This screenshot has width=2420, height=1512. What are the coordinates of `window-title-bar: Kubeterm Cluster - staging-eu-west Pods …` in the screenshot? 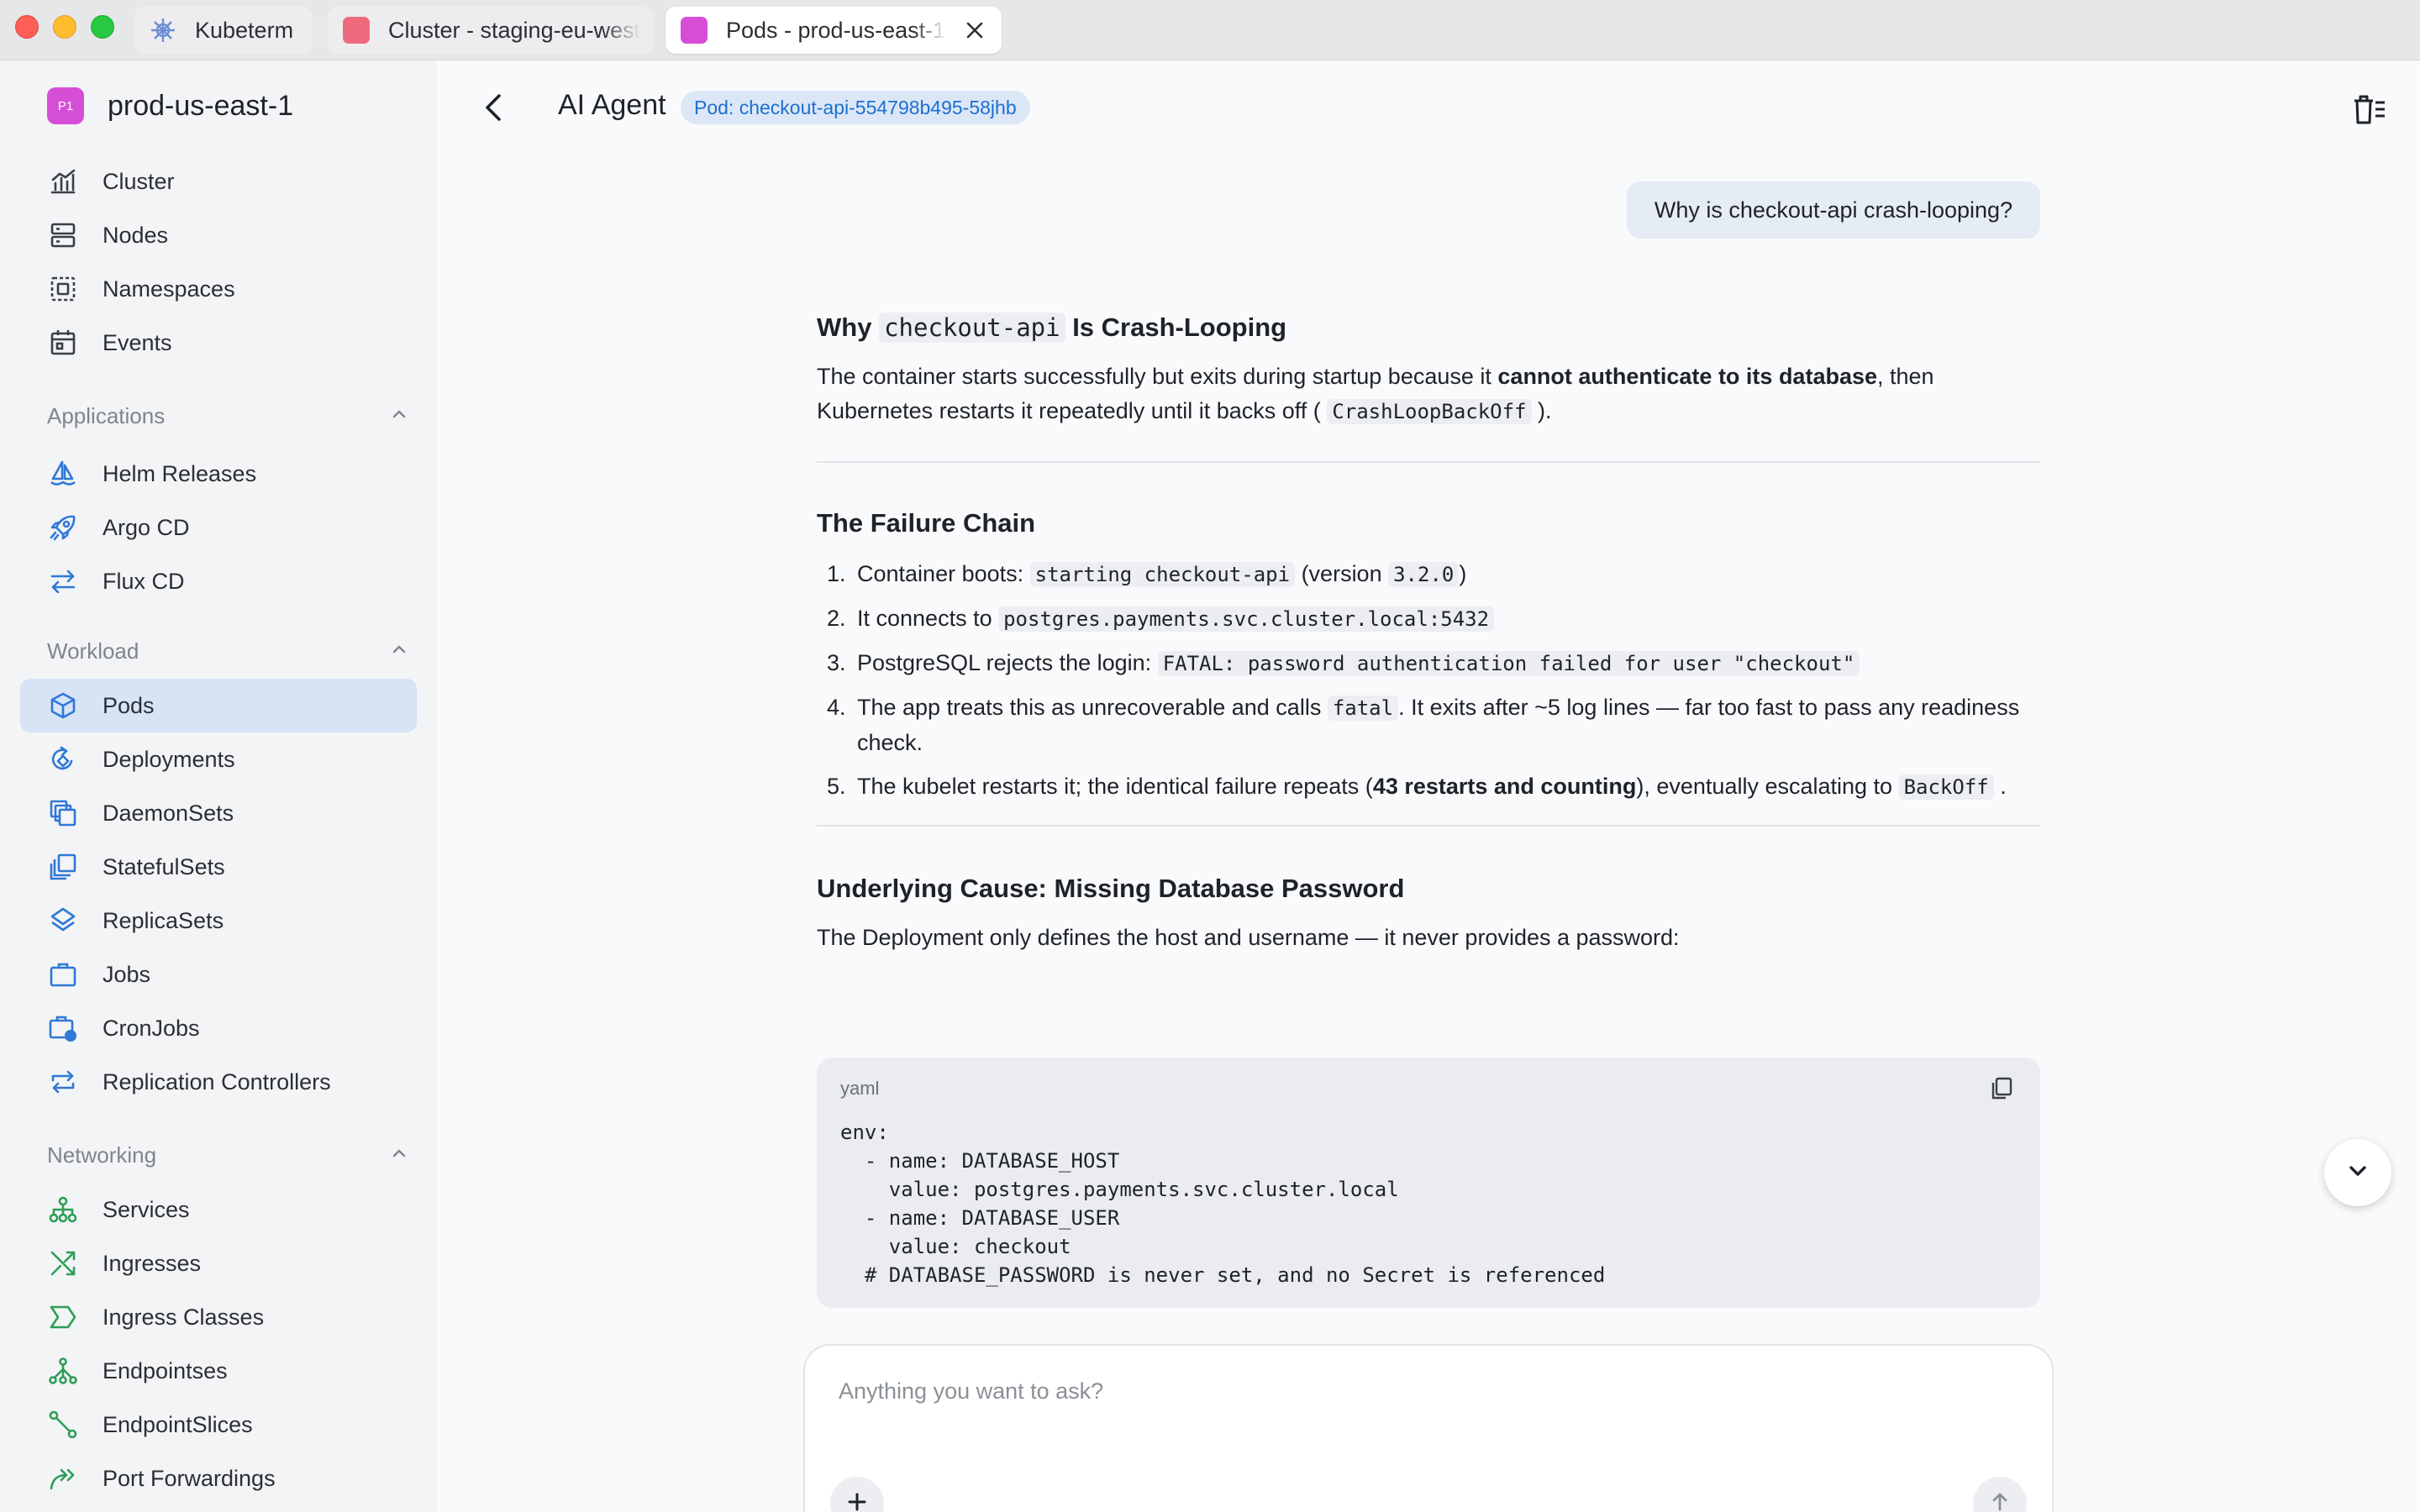 It's located at (1210, 30).